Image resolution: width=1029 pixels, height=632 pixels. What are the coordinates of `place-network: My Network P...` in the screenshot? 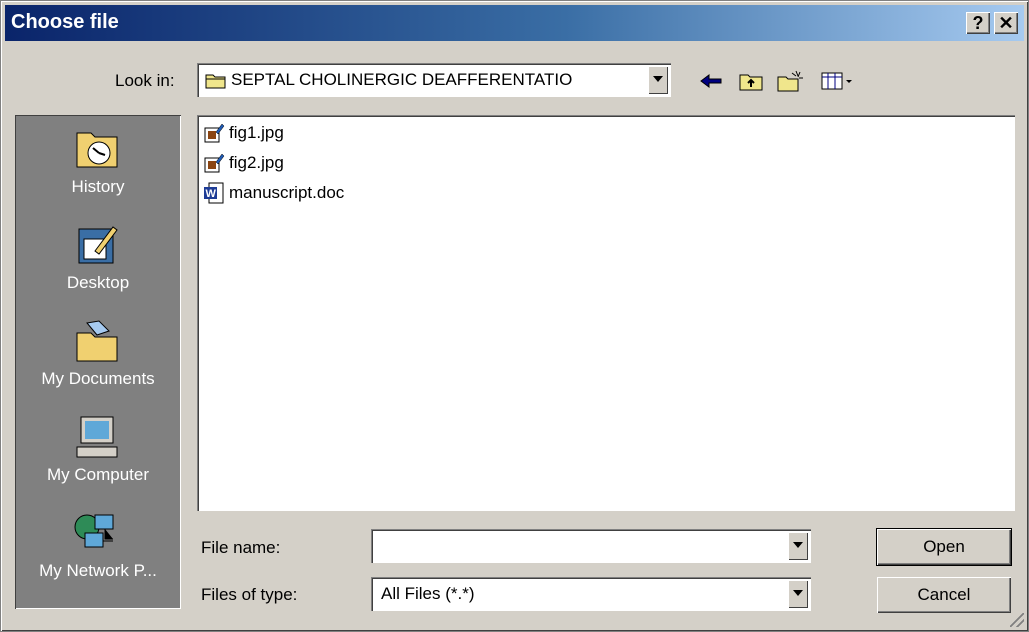 It's located at (98, 548).